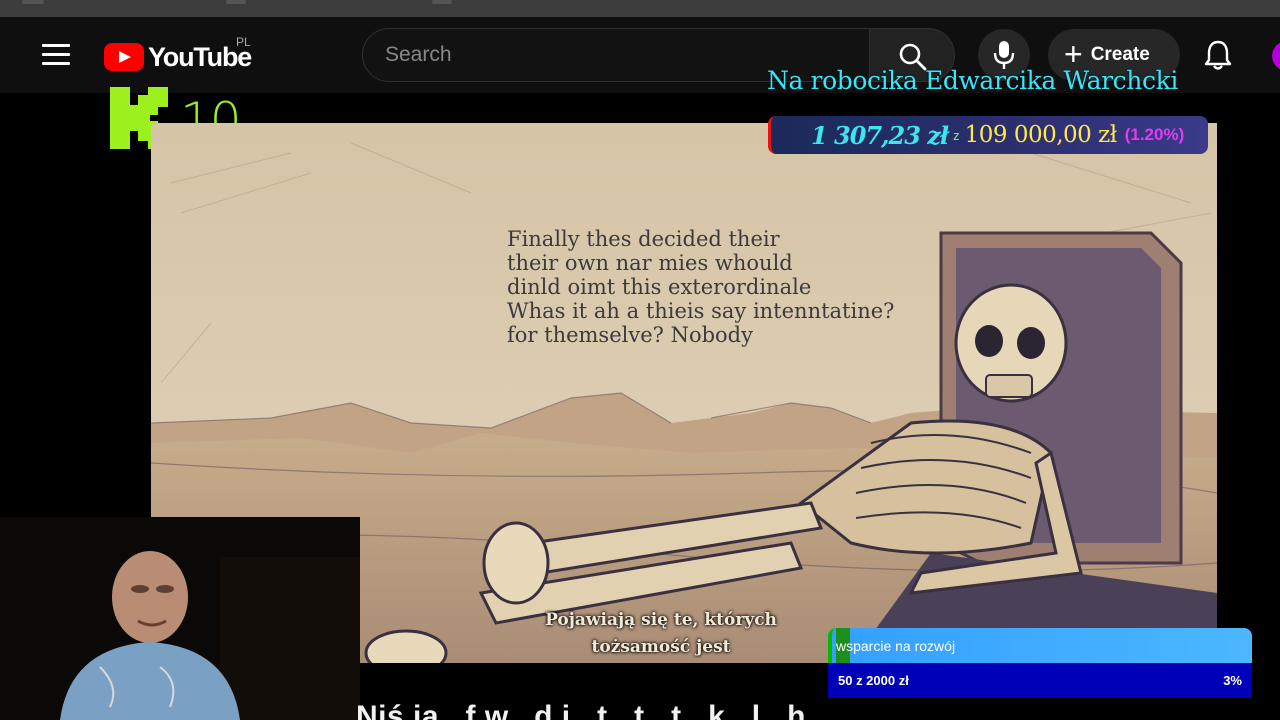 The height and width of the screenshot is (720, 1280). I want to click on country-code: PL, so click(243, 42).